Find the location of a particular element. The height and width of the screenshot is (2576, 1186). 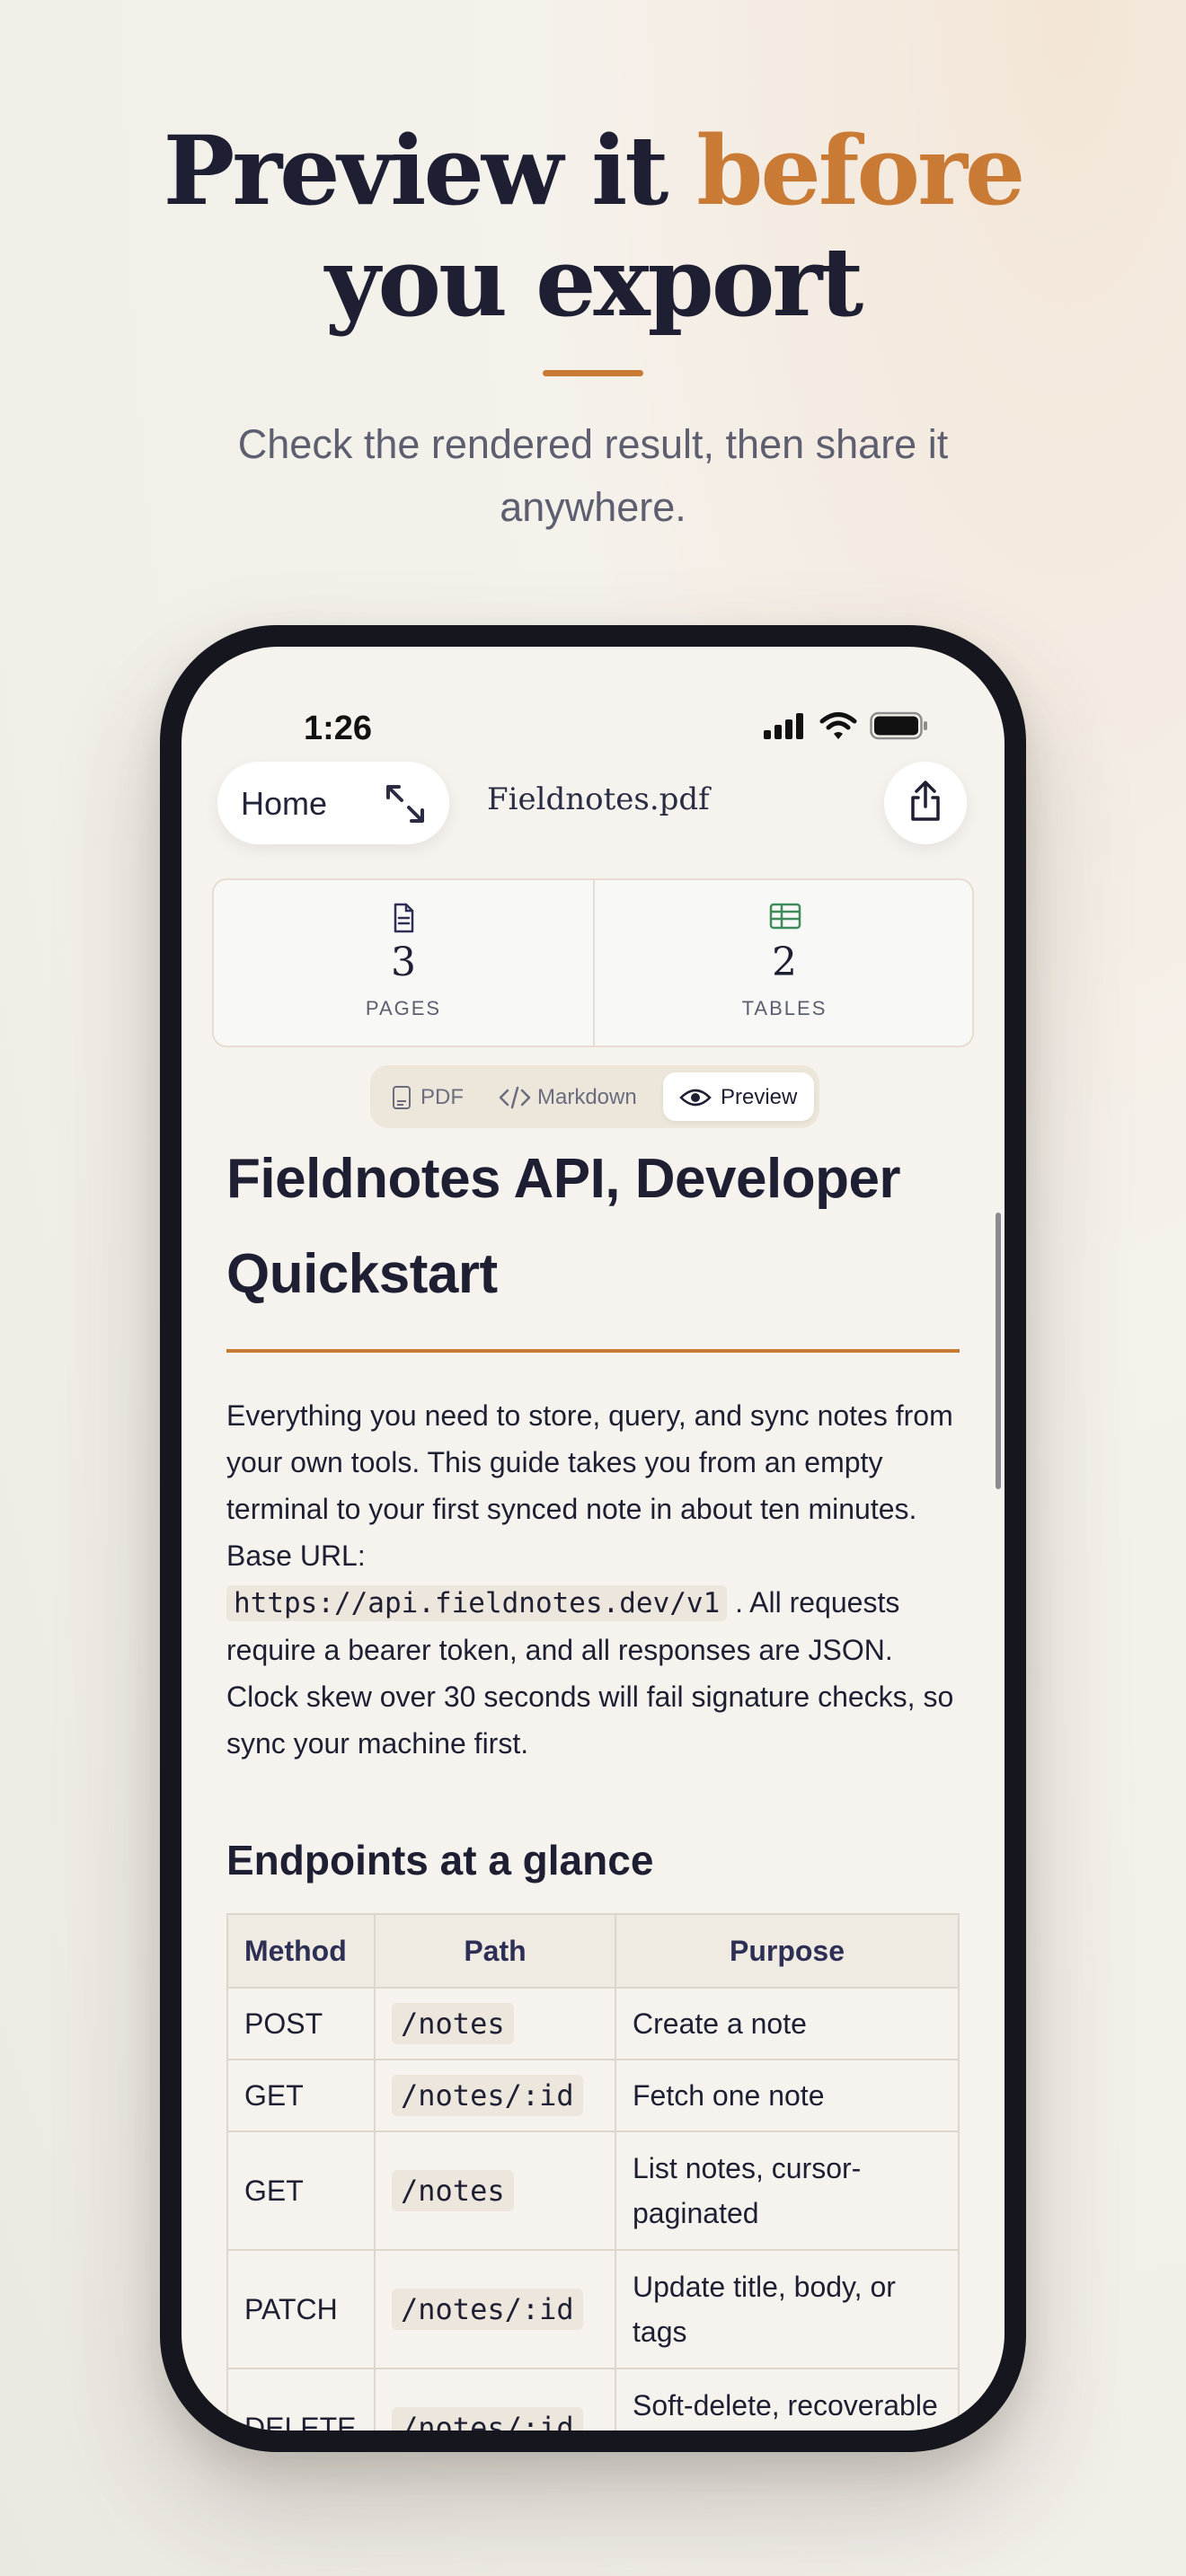

hero-title-part2: you export is located at coordinates (594, 281).